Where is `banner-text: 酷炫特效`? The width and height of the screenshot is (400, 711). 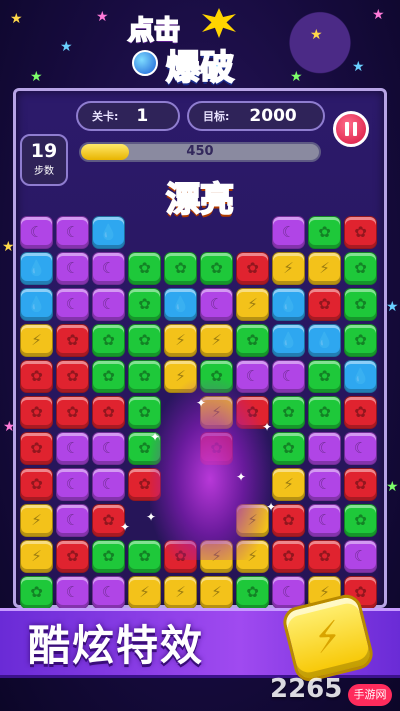 banner-text: 酷炫特效 is located at coordinates (116, 645).